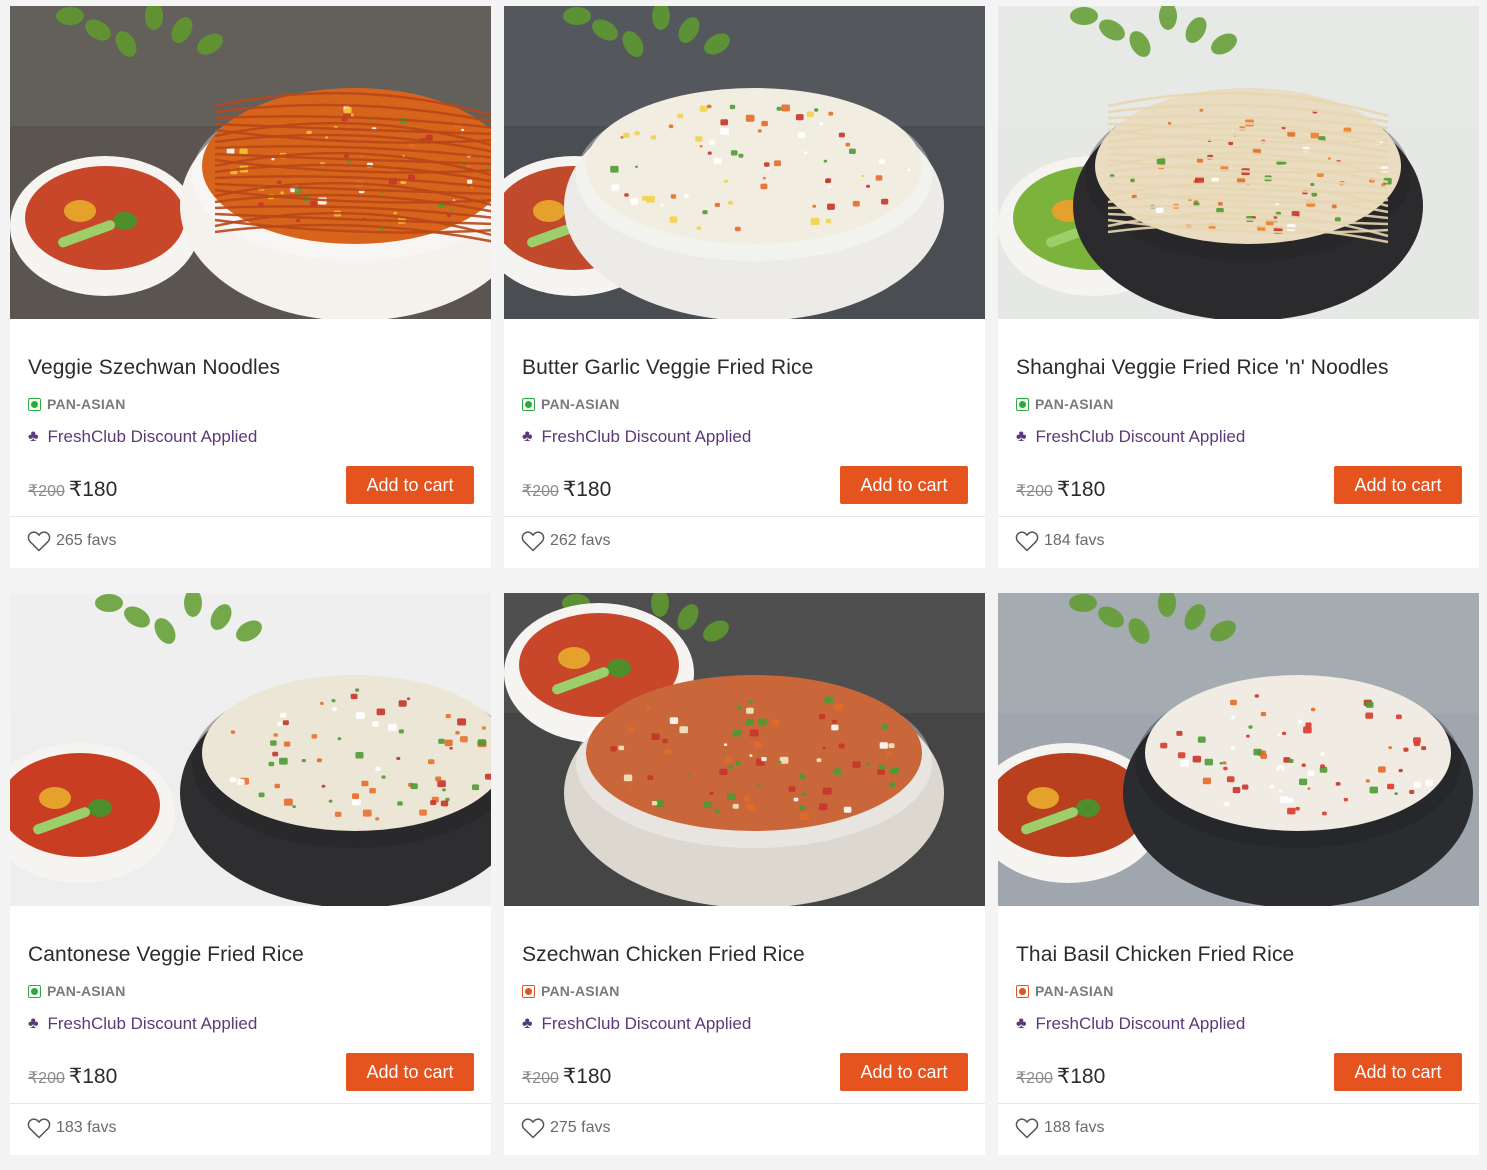 The image size is (1487, 1170). Describe the element at coordinates (1202, 368) in the screenshot. I see `product-title: Shanghai Veggie Fried Rice 'n' Noodles` at that location.